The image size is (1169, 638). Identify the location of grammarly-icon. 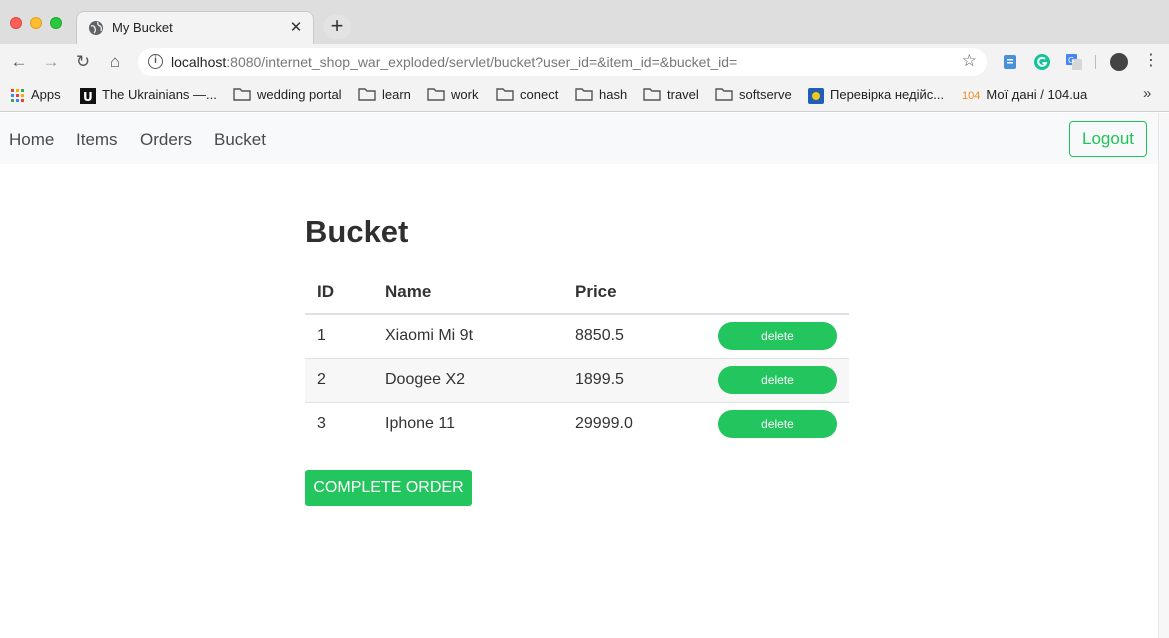
(1042, 62).